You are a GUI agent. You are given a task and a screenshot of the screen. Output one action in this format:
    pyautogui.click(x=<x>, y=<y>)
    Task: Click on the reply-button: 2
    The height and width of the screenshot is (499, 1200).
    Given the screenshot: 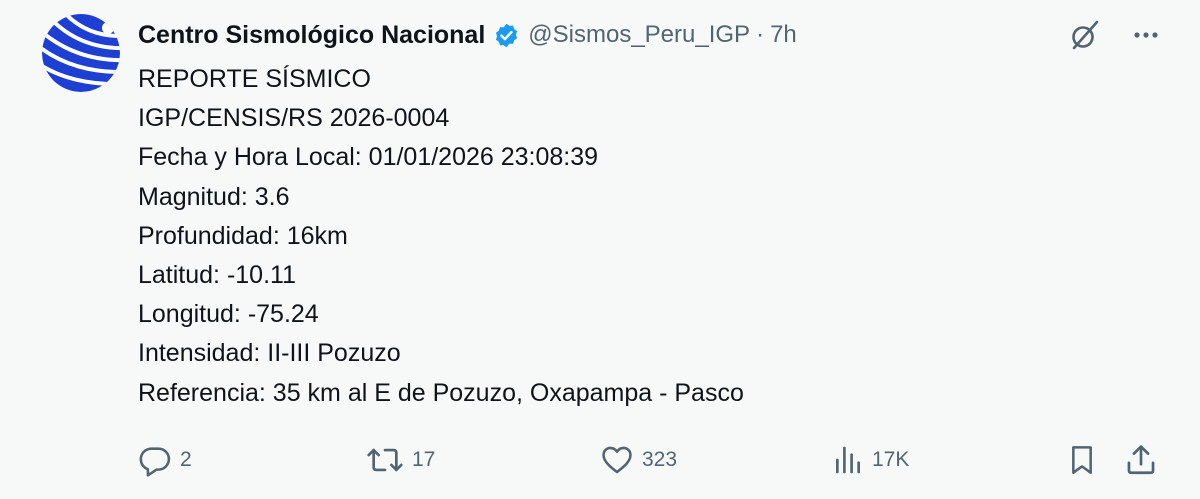 What is the action you would take?
    pyautogui.click(x=165, y=460)
    